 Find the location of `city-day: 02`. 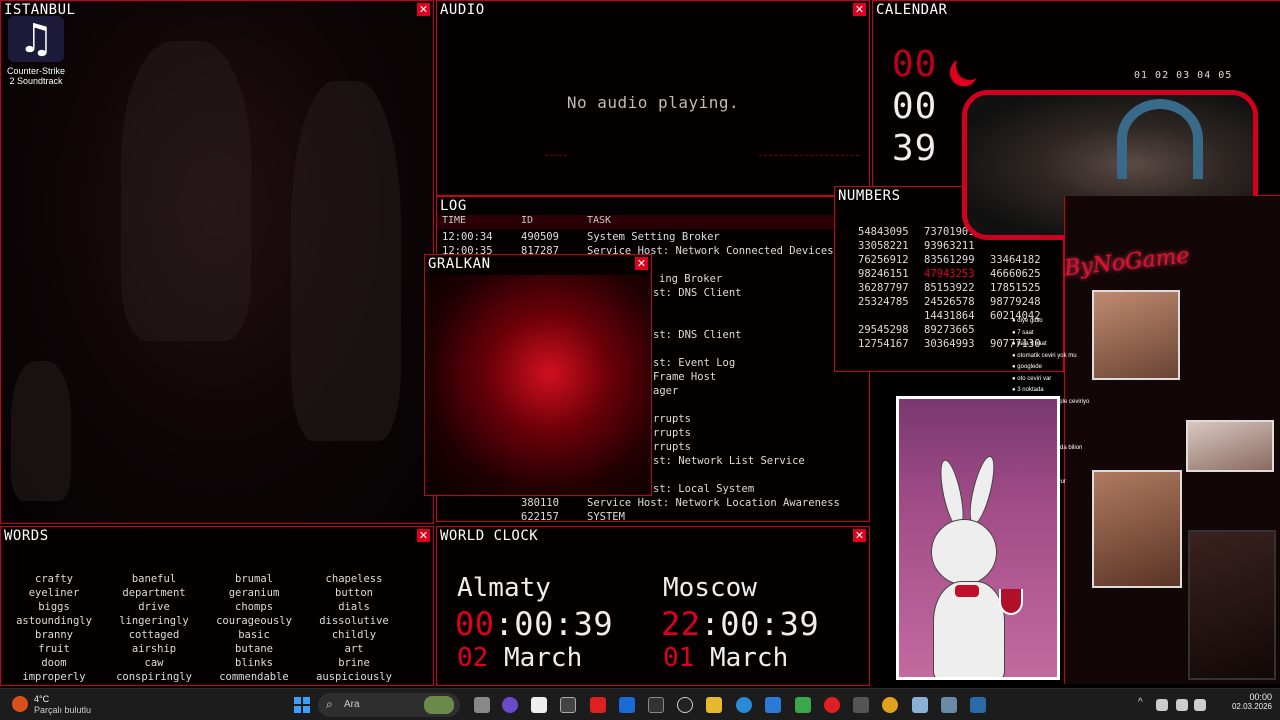

city-day: 02 is located at coordinates (473, 658).